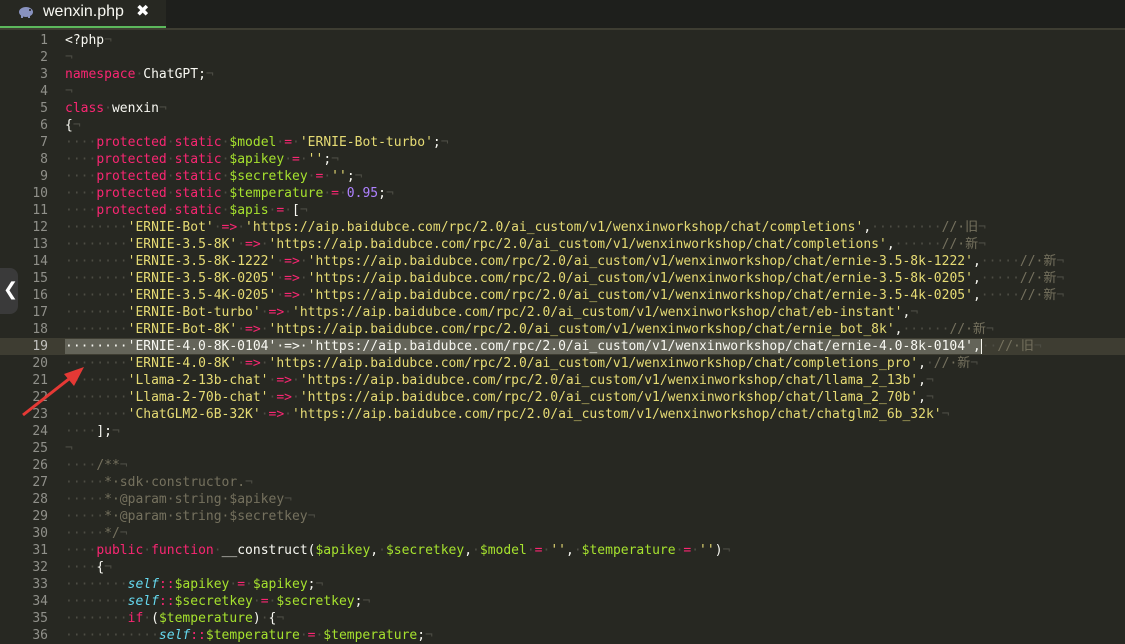 The height and width of the screenshot is (644, 1125). I want to click on code-line: 3 namespace·ChatGPT;¬, so click(562, 74).